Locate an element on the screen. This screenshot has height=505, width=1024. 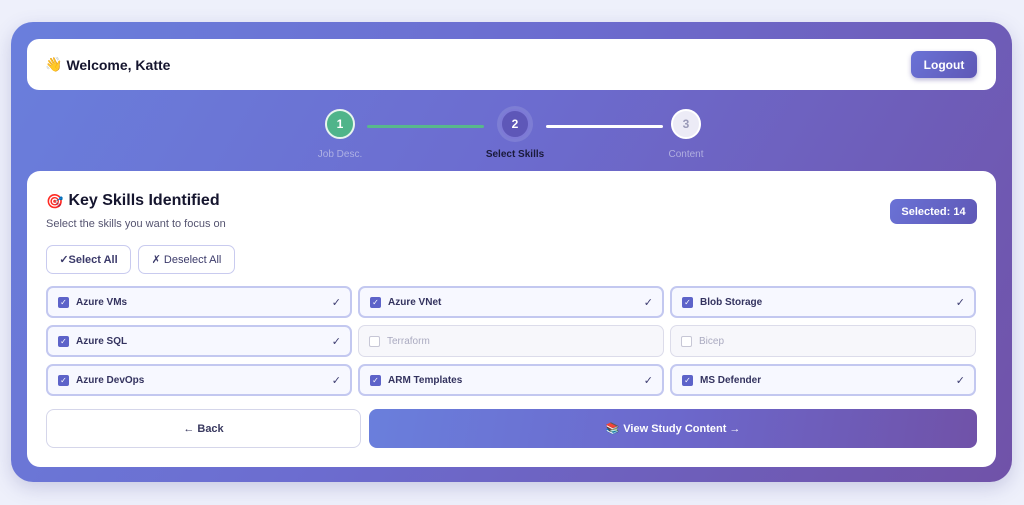
skill-option-terraform: ✓ Terraform ✓ is located at coordinates (511, 341).